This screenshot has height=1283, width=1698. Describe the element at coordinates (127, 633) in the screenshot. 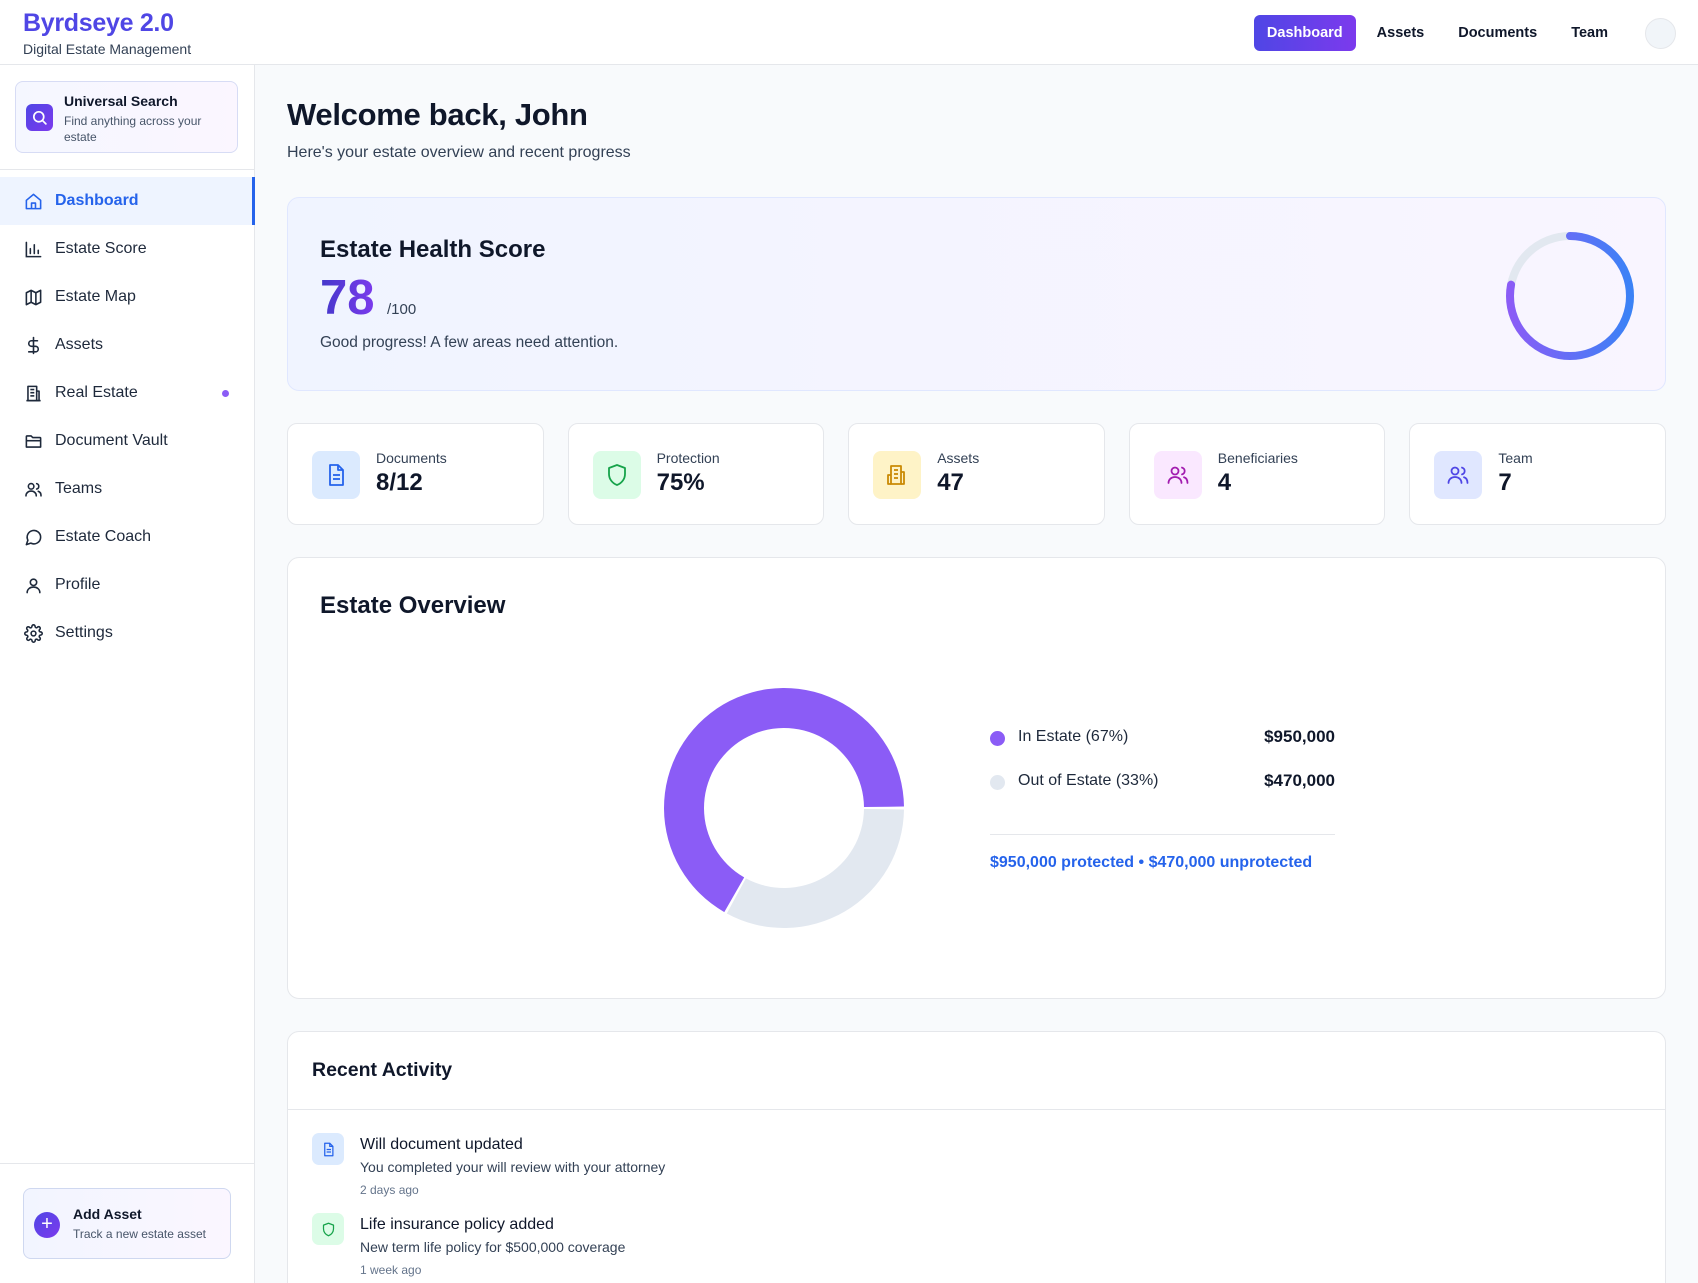

I see `sidebar-item-settings: Settings` at that location.